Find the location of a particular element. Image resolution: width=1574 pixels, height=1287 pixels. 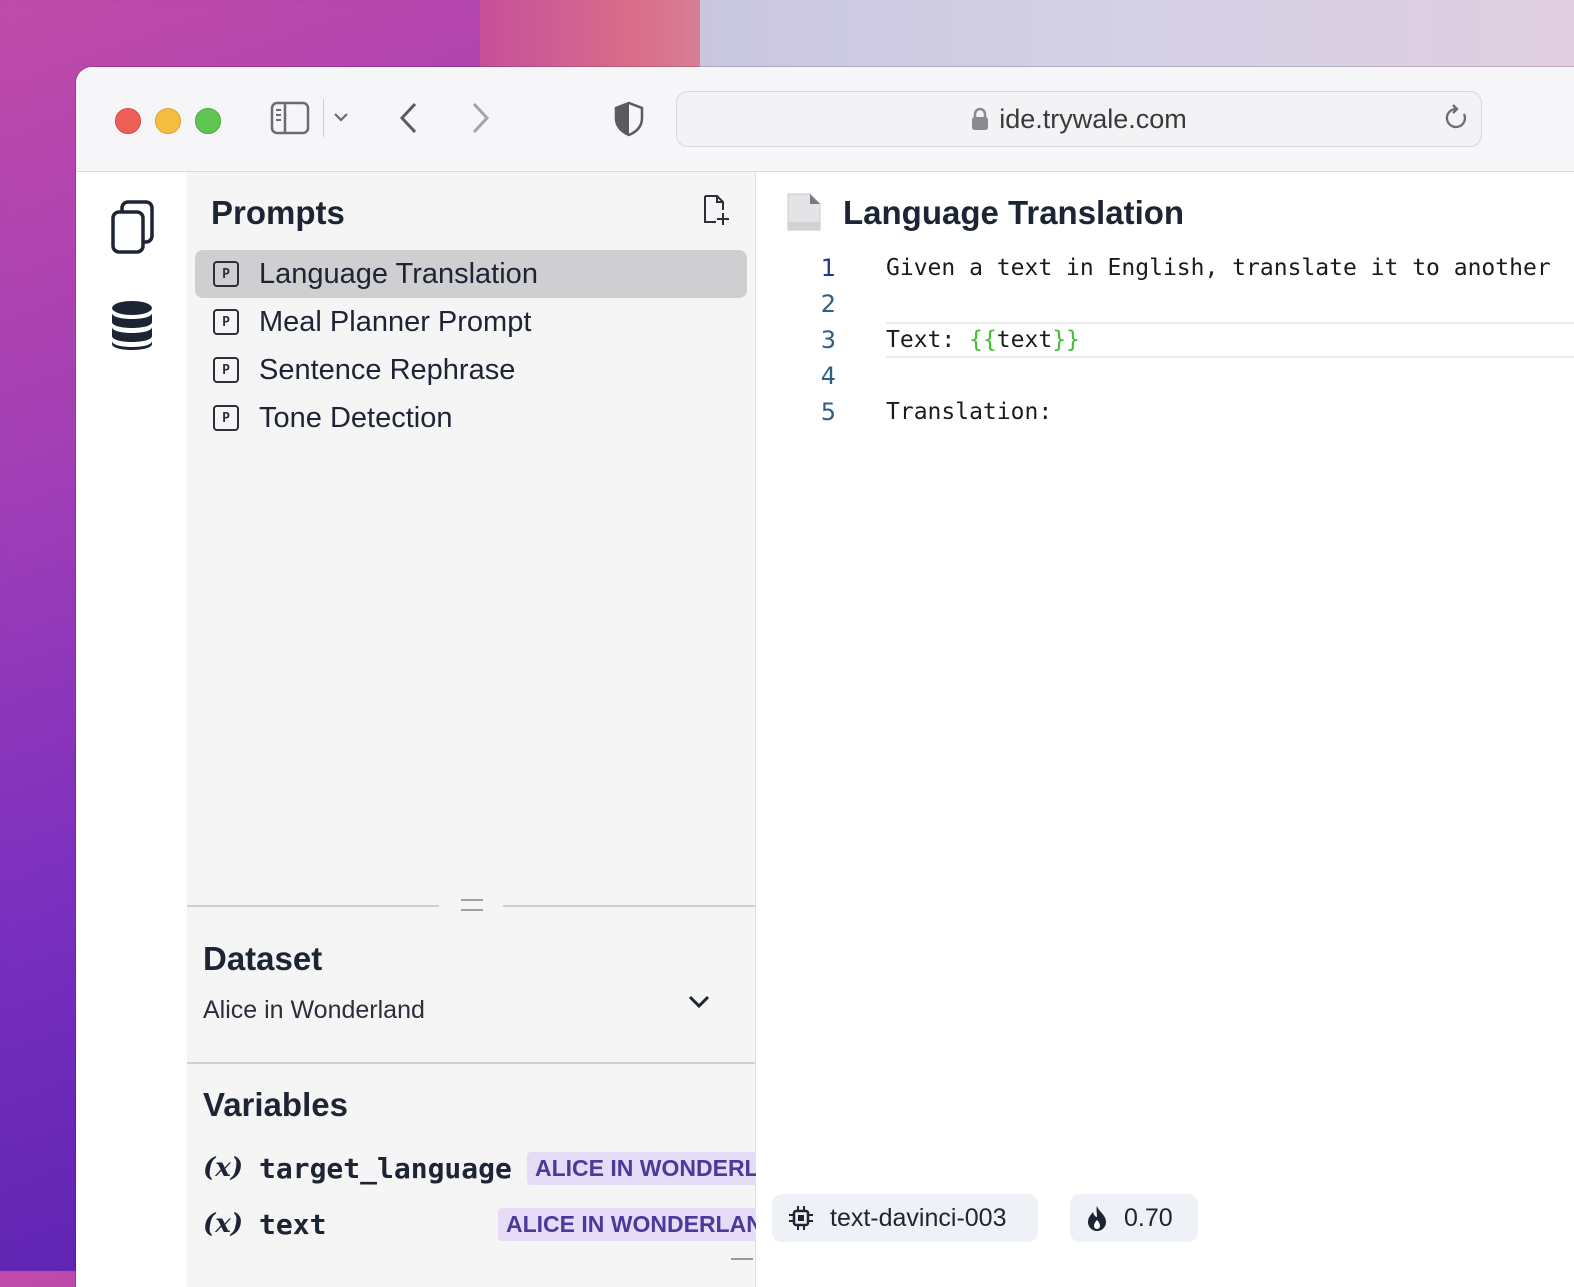

prompt-item-language-translation: P Language Translation is located at coordinates (471, 274).